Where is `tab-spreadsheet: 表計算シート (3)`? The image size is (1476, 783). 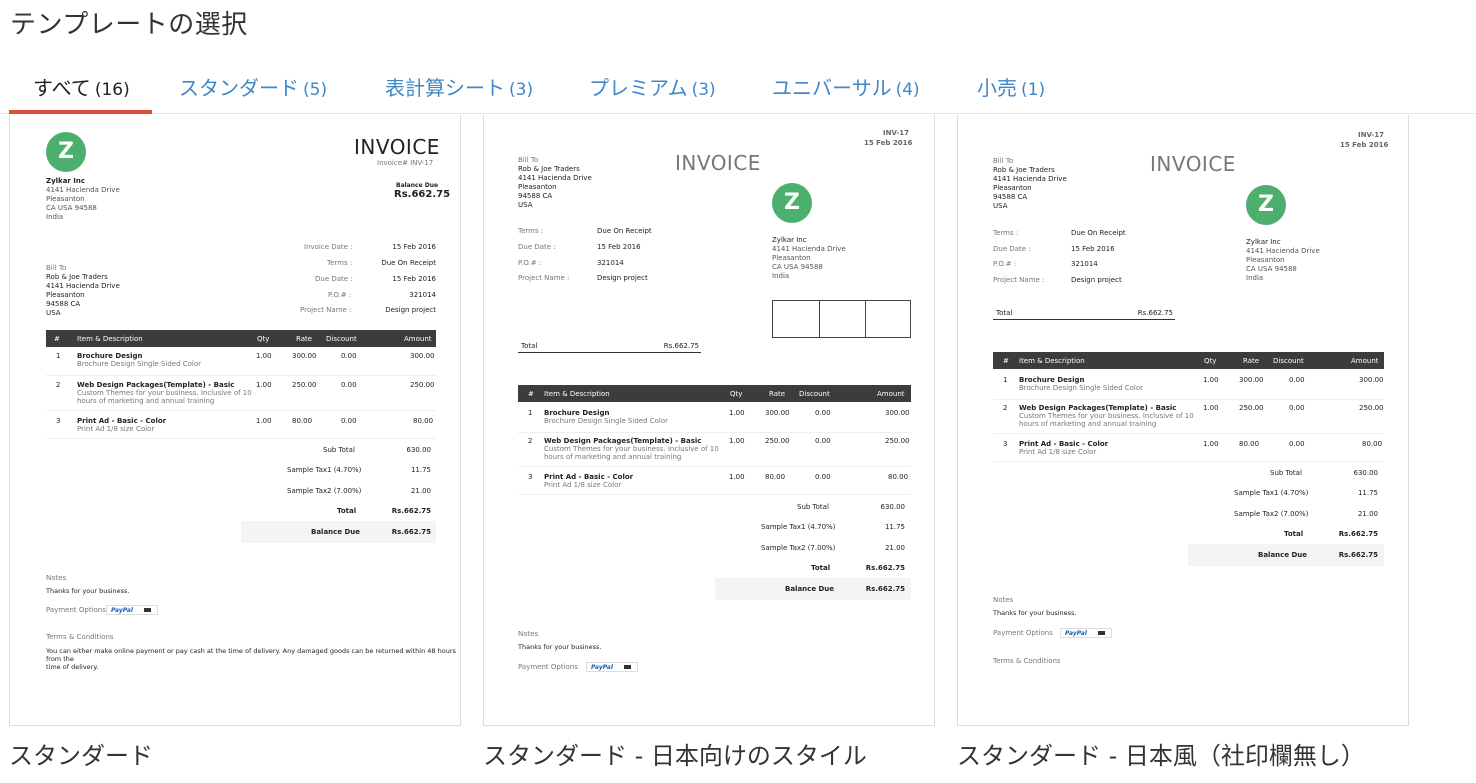 tab-spreadsheet: 表計算シート (3) is located at coordinates (459, 86).